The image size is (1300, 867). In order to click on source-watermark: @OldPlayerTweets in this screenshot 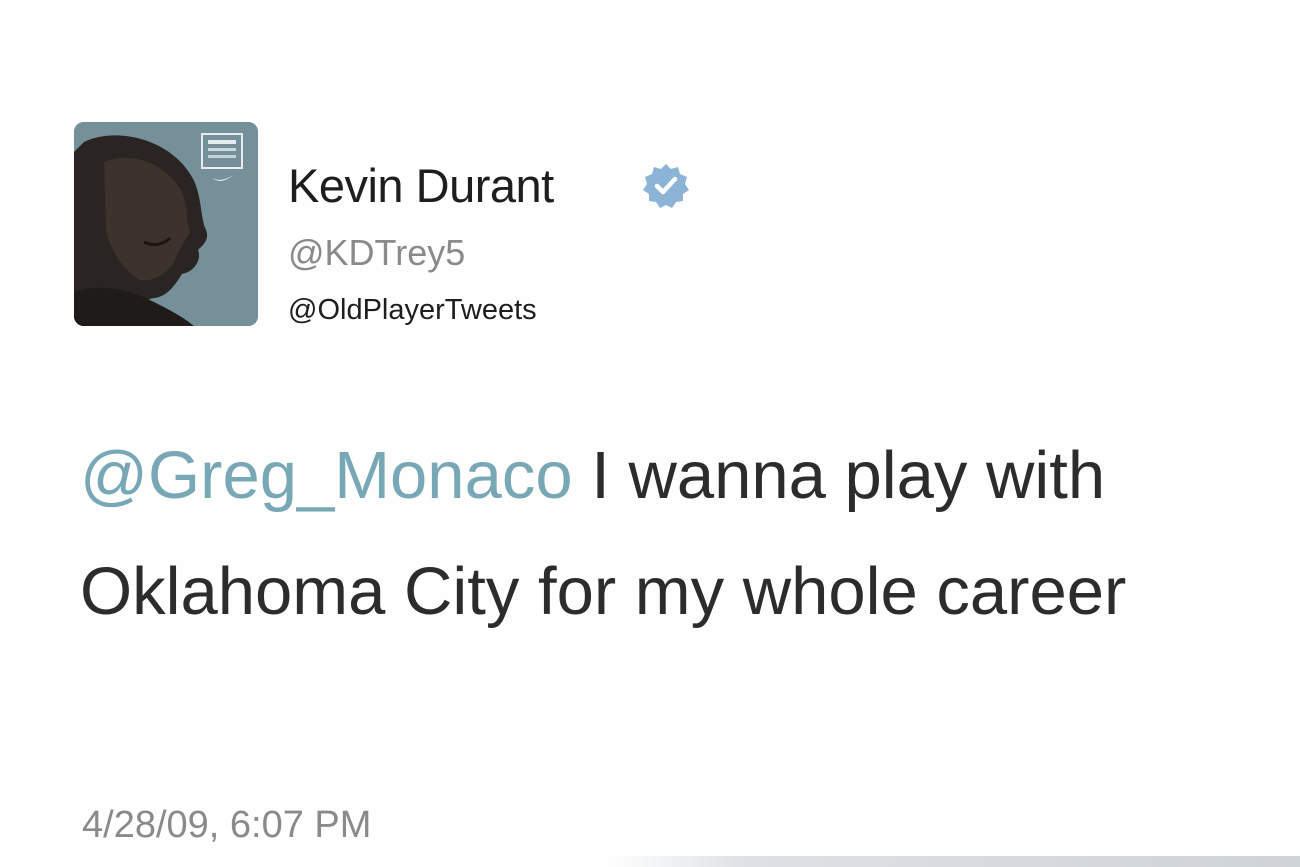, I will do `click(412, 310)`.